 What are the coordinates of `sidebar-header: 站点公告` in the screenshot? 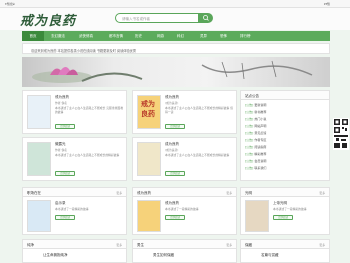 It's located at (285, 95).